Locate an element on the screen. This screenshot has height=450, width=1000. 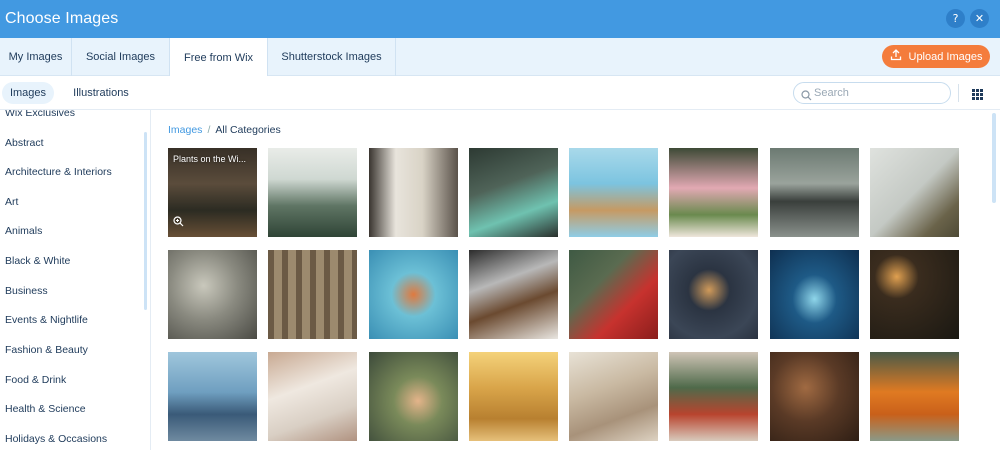
sidebar-scrollbar is located at coordinates (145, 221).